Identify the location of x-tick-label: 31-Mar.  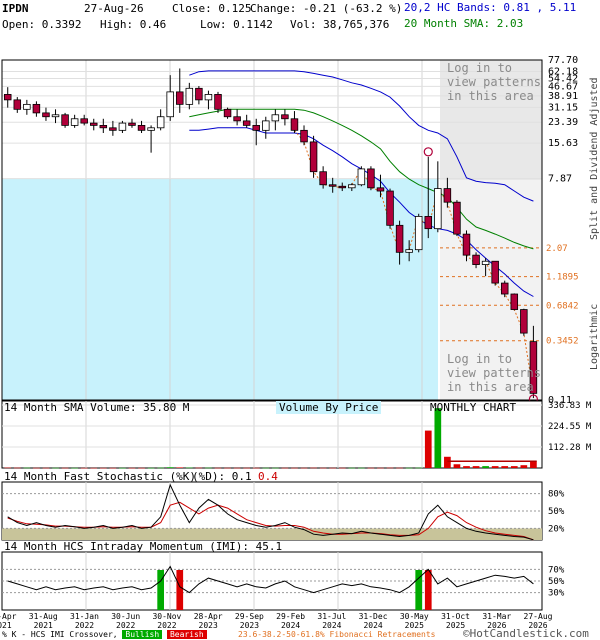
(496, 616).